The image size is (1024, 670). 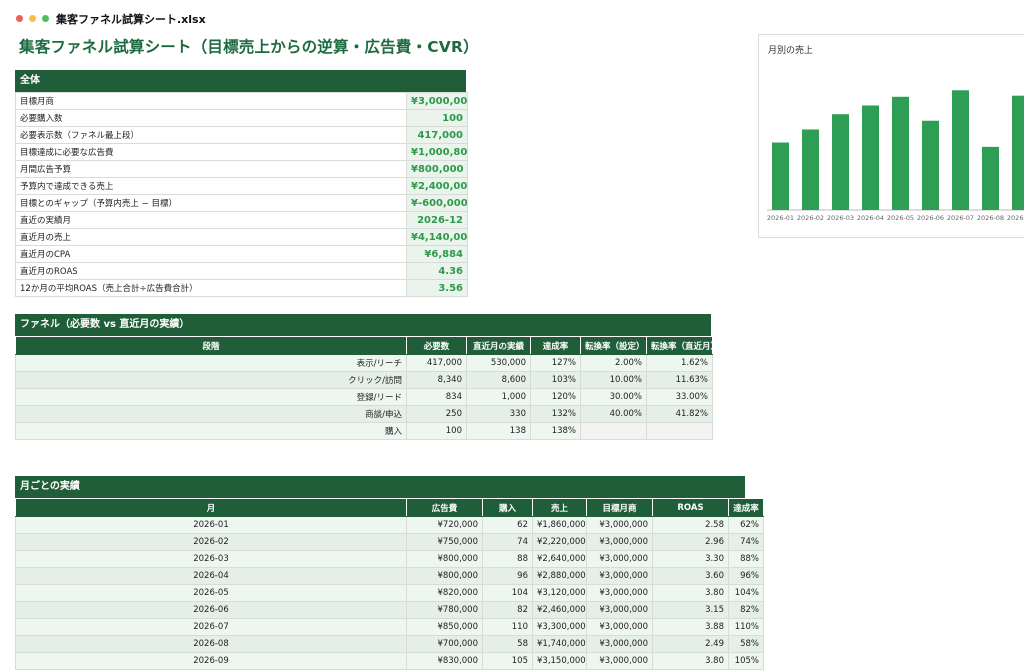 I want to click on funnel-cell: 834, so click(x=436, y=397).